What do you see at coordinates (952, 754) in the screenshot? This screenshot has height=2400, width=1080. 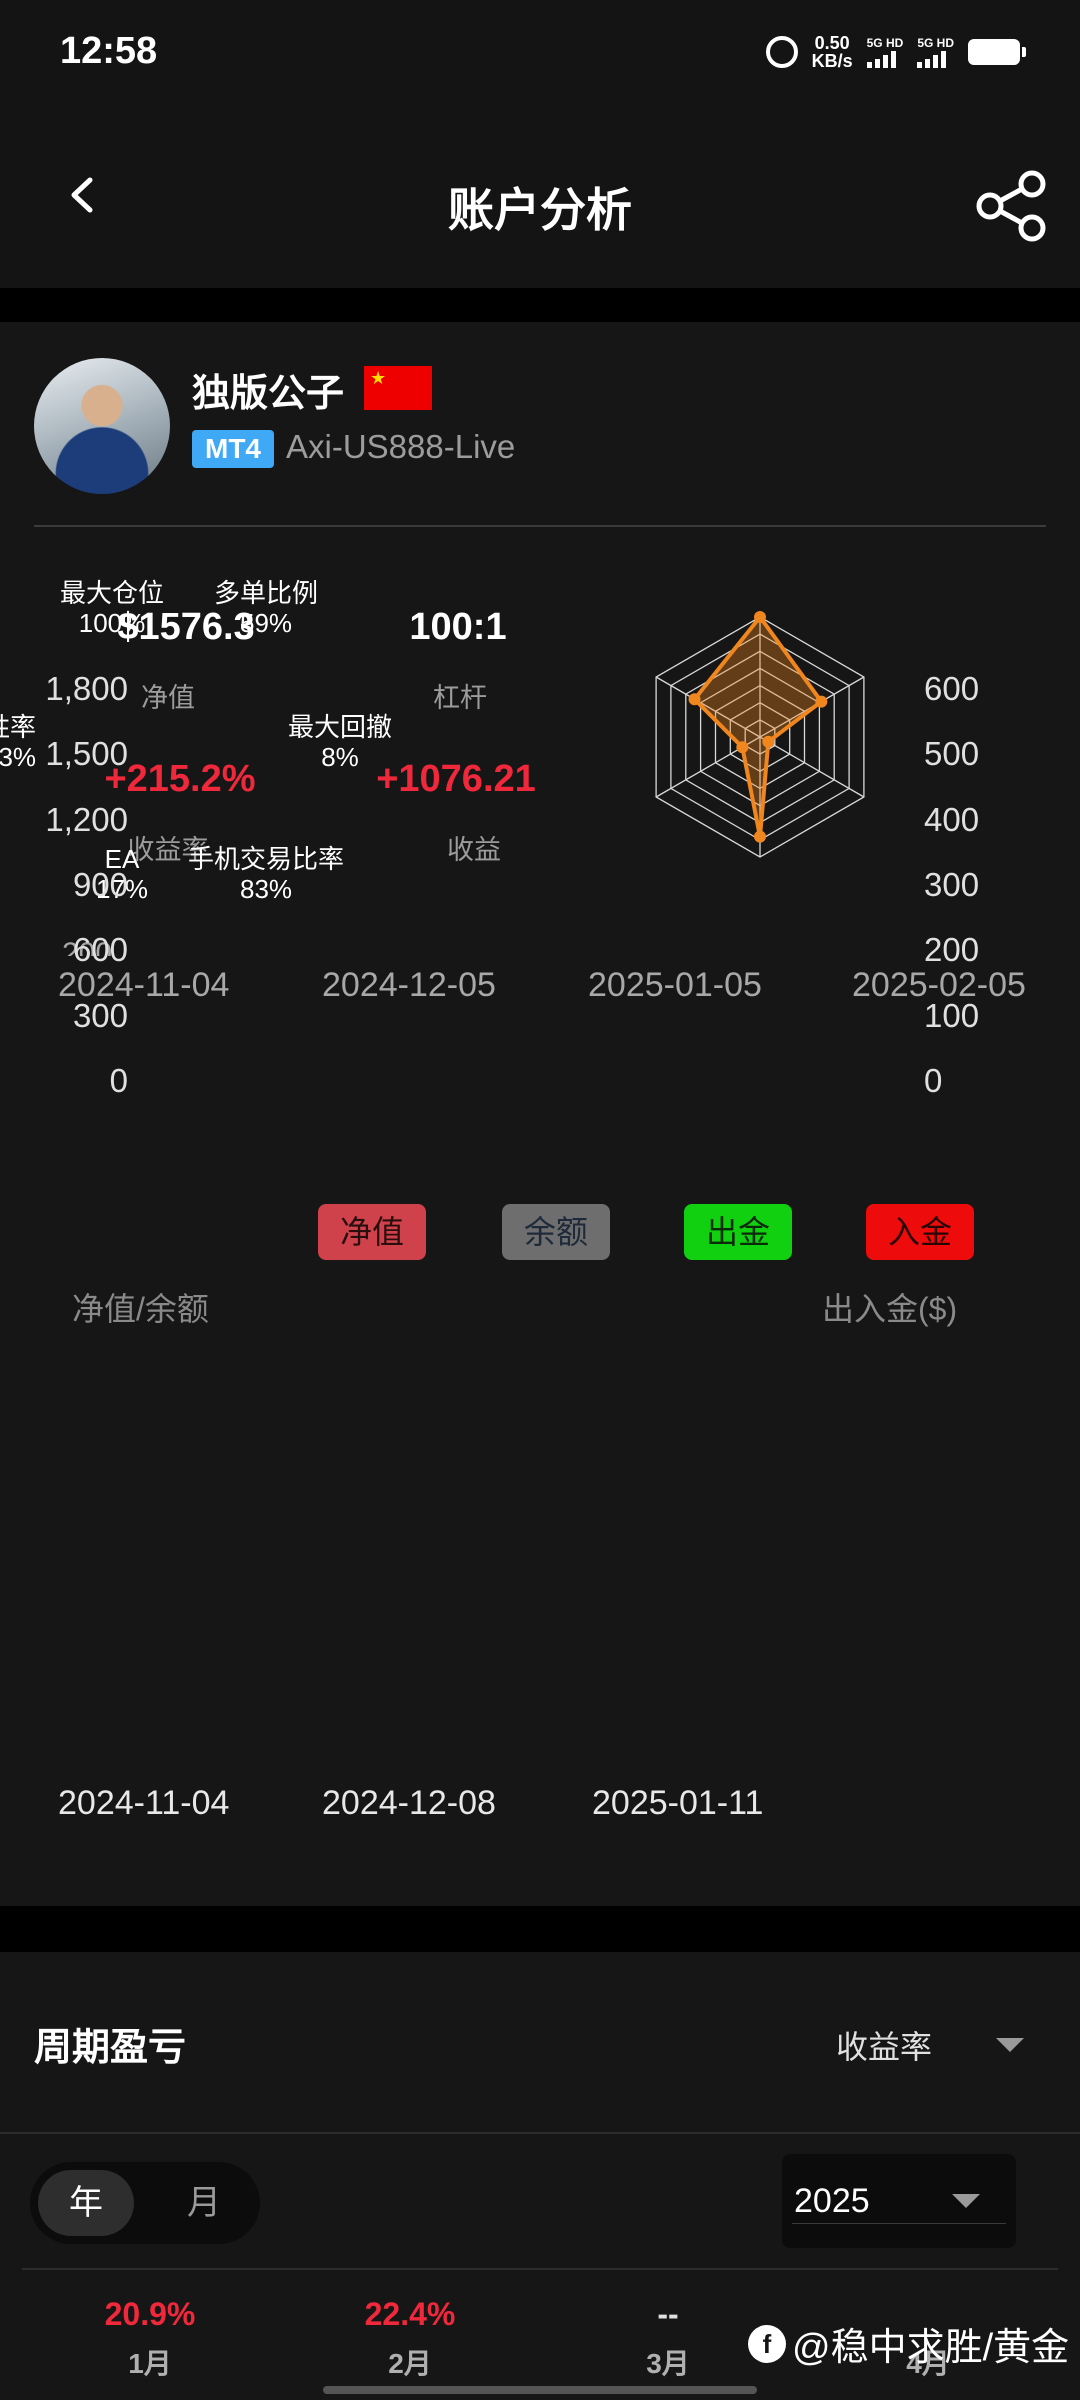 I see `y2-tick: 500` at bounding box center [952, 754].